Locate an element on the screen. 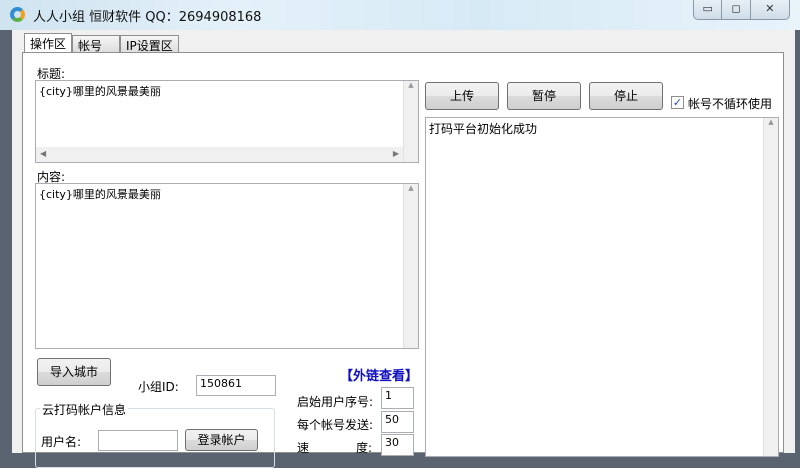 The image size is (800, 468). app-logo-icon is located at coordinates (17, 14).